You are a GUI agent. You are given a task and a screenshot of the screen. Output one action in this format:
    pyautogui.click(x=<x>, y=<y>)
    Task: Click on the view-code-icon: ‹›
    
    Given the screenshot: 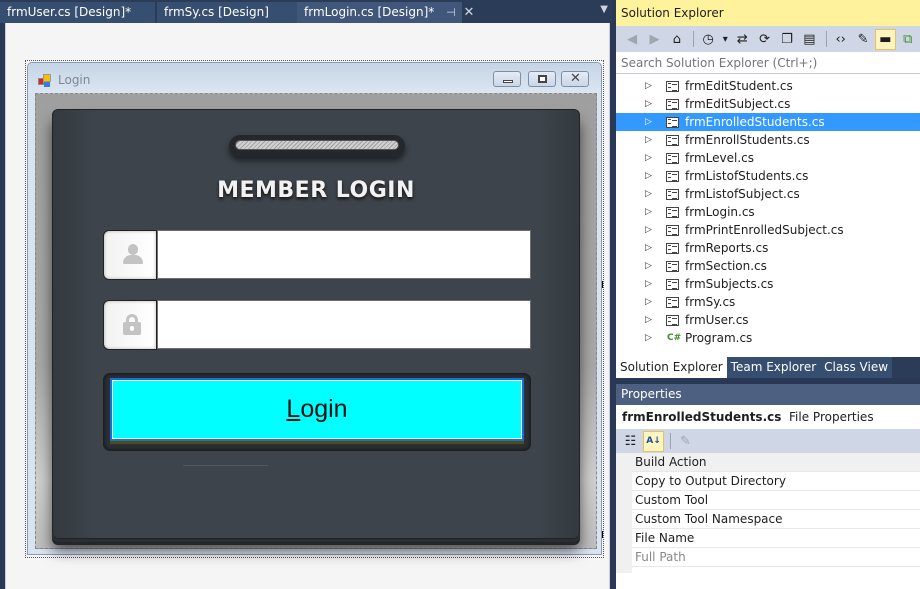 What is the action you would take?
    pyautogui.click(x=841, y=39)
    